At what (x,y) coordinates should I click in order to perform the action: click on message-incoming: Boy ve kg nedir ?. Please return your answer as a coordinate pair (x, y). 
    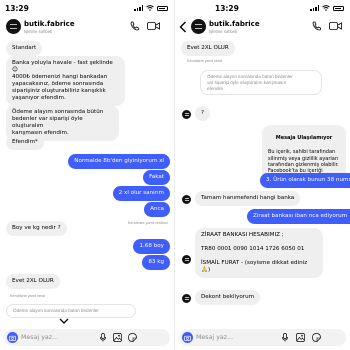
    Looking at the image, I should click on (36, 228).